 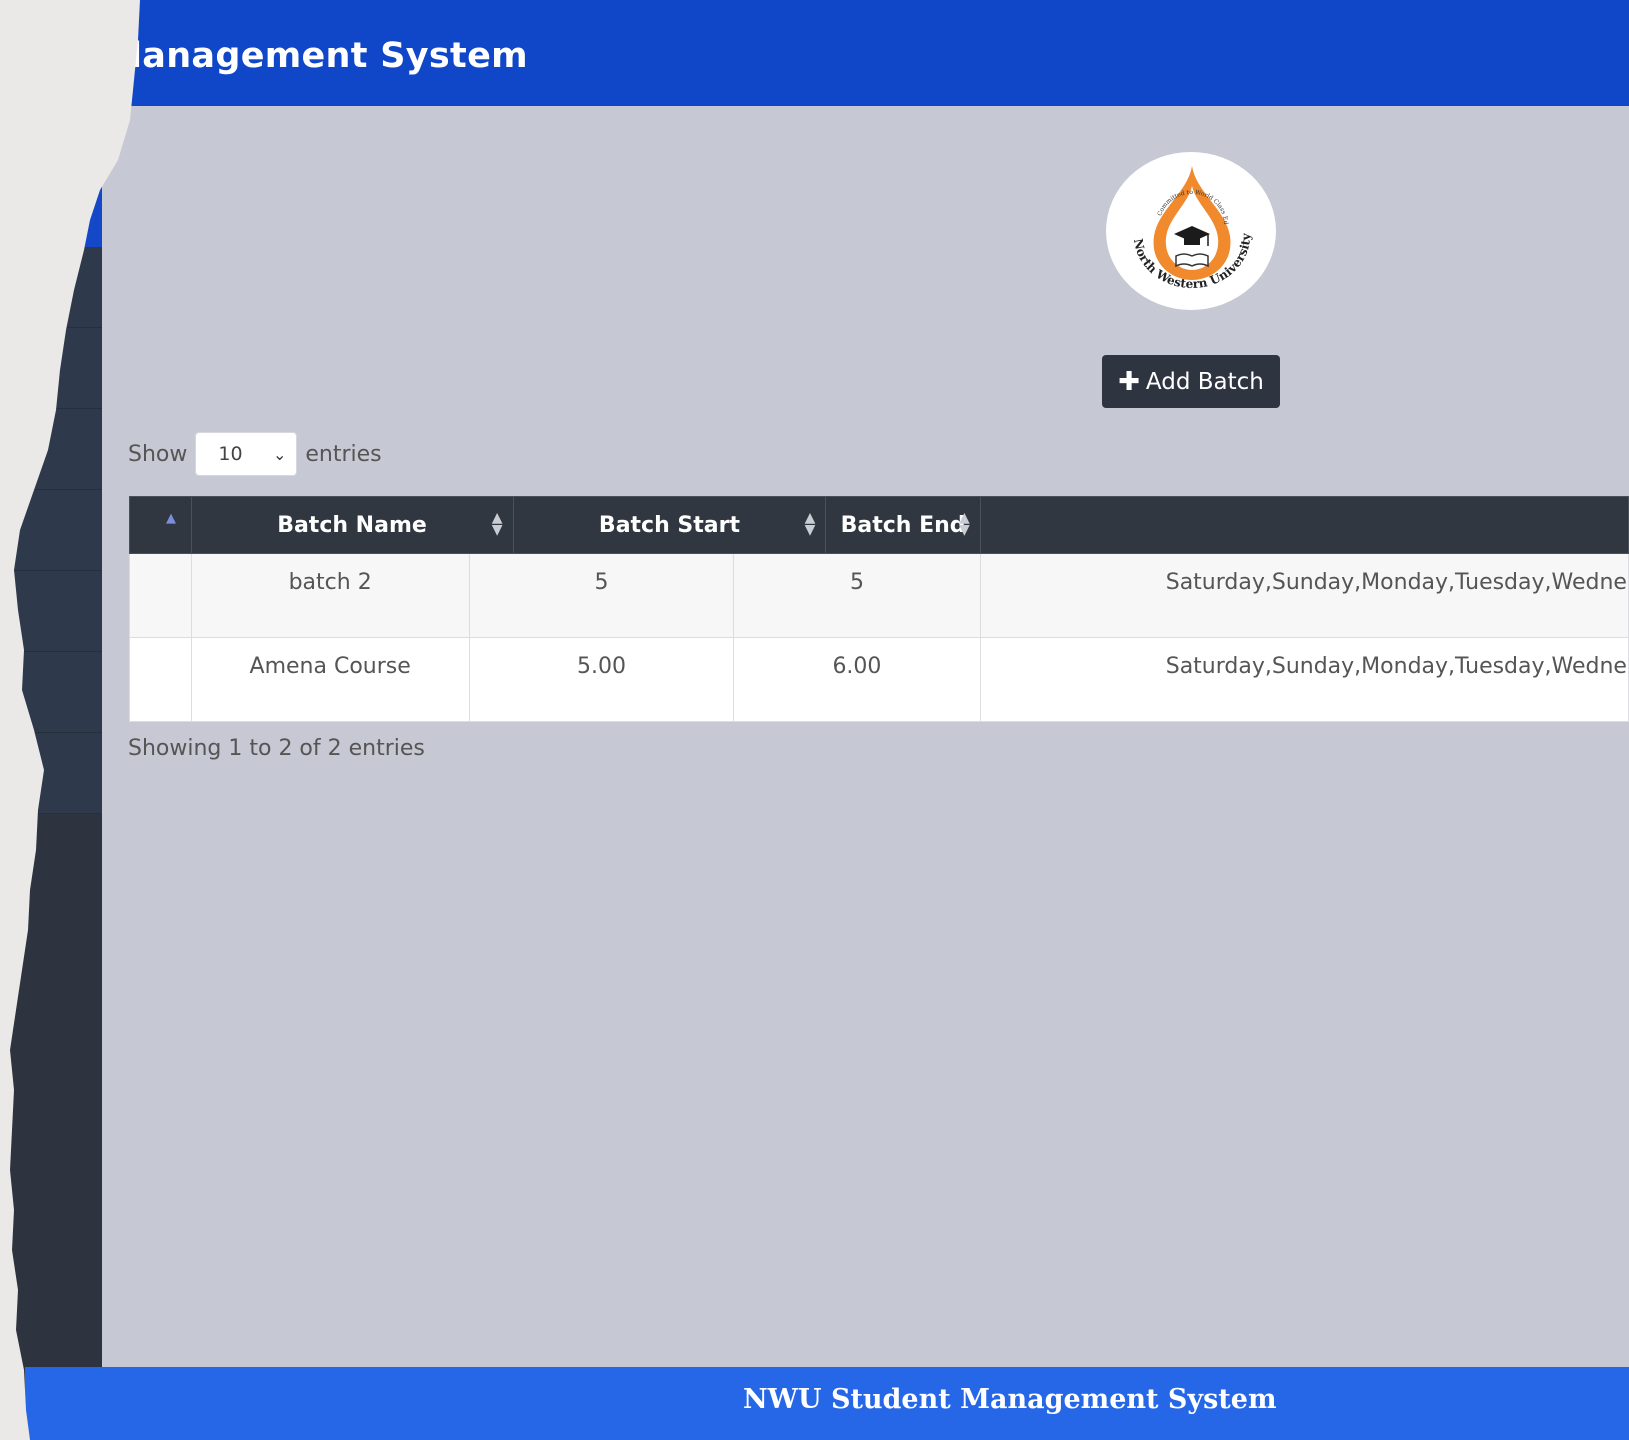 I want to click on entries-length-control: Show 10 ⌄ entries, so click(x=255, y=454).